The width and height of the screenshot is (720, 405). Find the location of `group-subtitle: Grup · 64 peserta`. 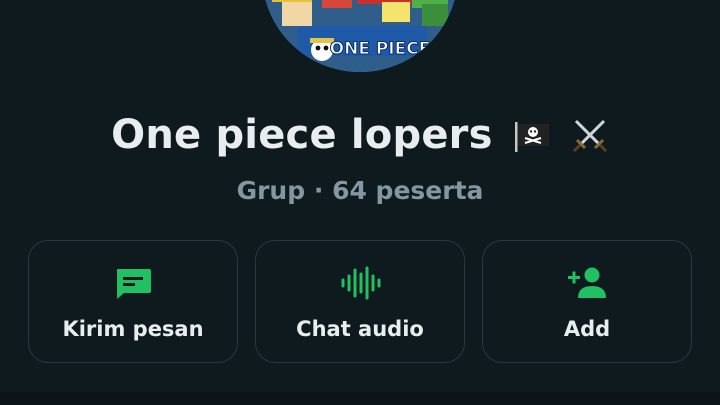

group-subtitle: Grup · 64 peserta is located at coordinates (360, 190).